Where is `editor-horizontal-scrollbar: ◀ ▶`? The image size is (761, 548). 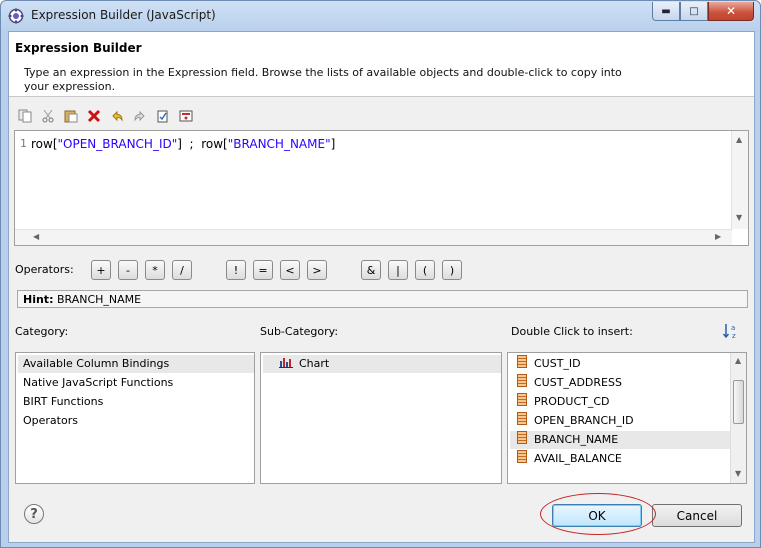 editor-horizontal-scrollbar: ◀ ▶ is located at coordinates (373, 237).